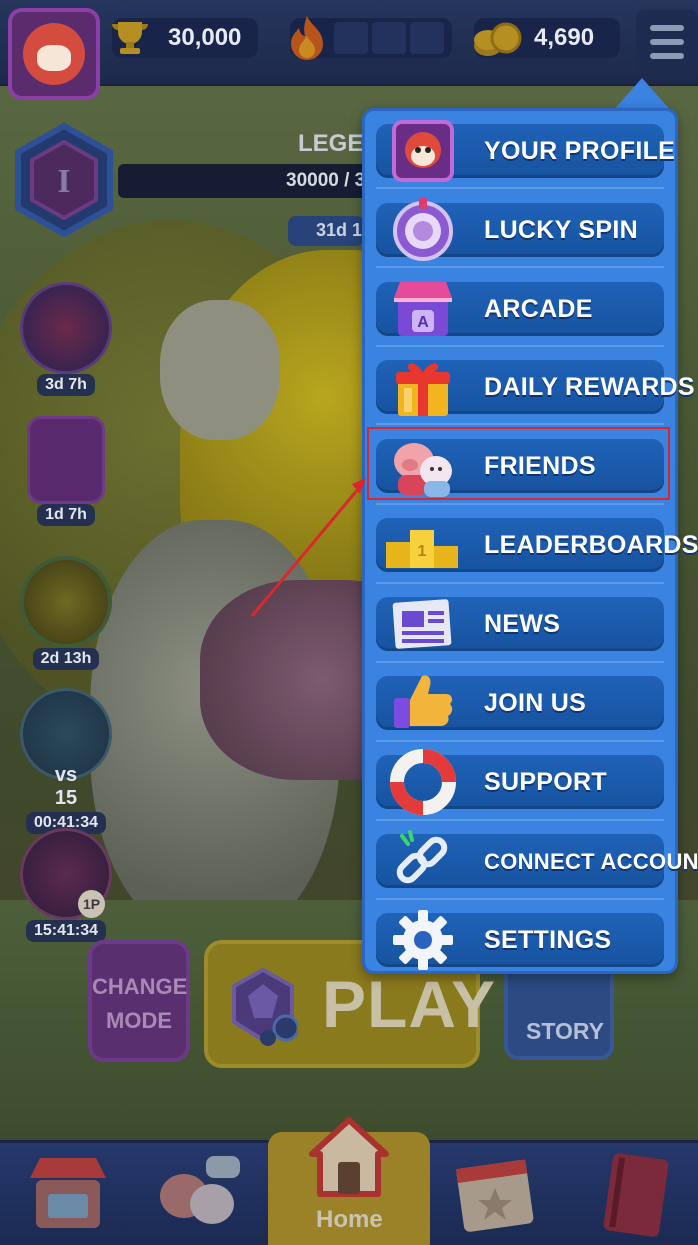  I want to click on menu-item-news: NEWS, so click(520, 624).